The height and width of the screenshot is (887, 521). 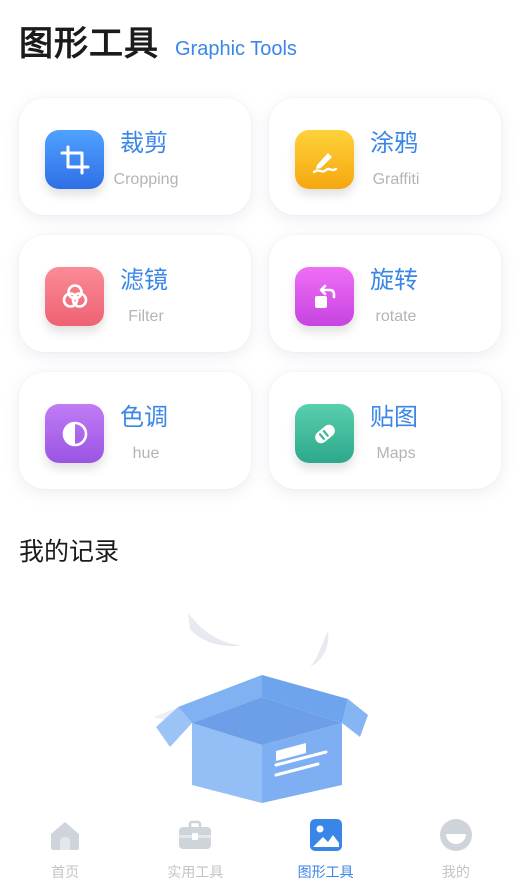 I want to click on page-header: 图形工具 Graphic Tools, so click(x=158, y=40).